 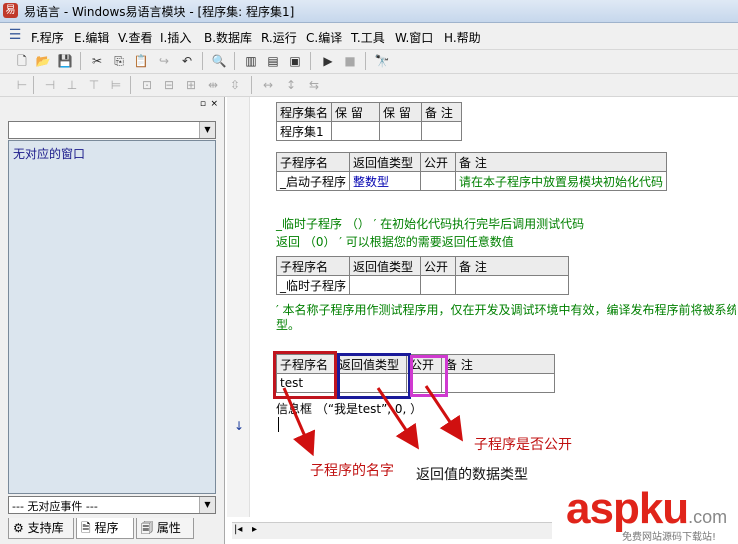 What do you see at coordinates (22, 61) in the screenshot?
I see `new-file-icon: 🗋` at bounding box center [22, 61].